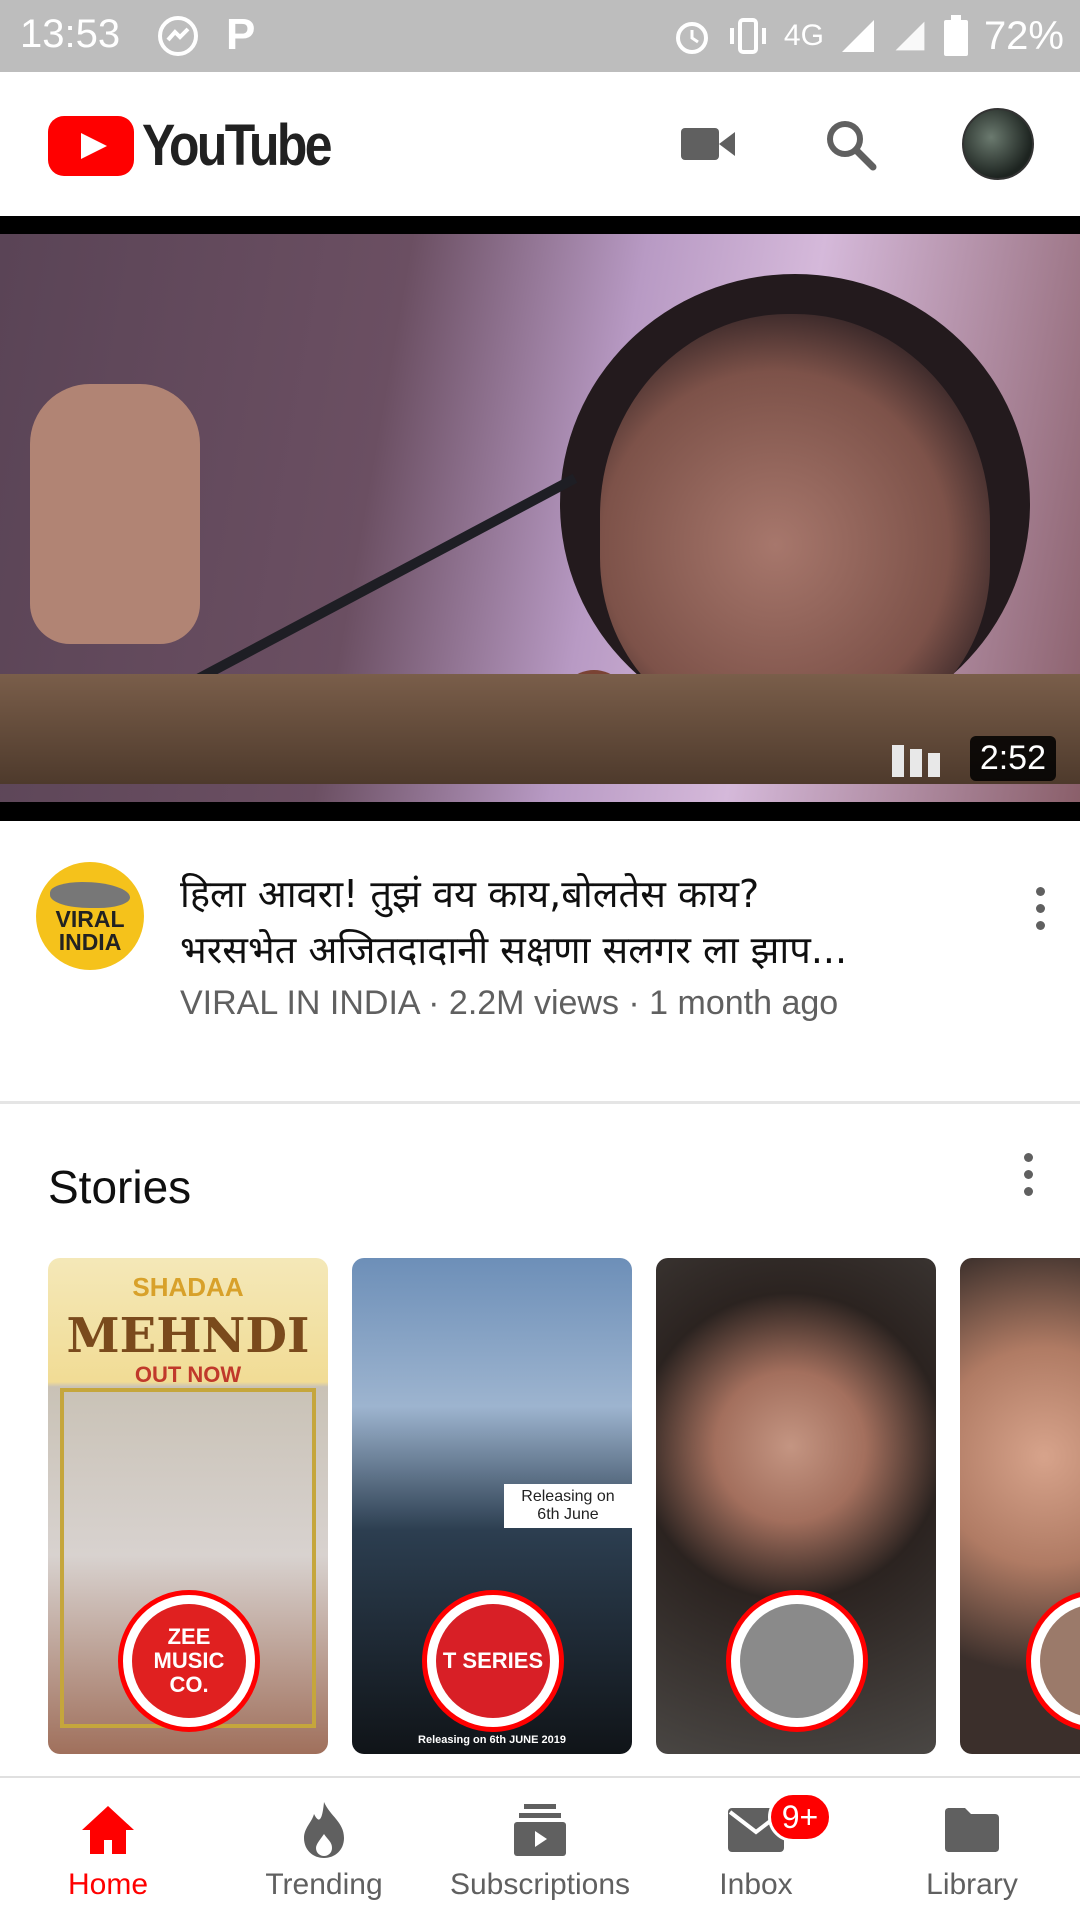 The height and width of the screenshot is (1922, 1080). Describe the element at coordinates (115, 514) in the screenshot. I see `thumbnail-hand-shape` at that location.